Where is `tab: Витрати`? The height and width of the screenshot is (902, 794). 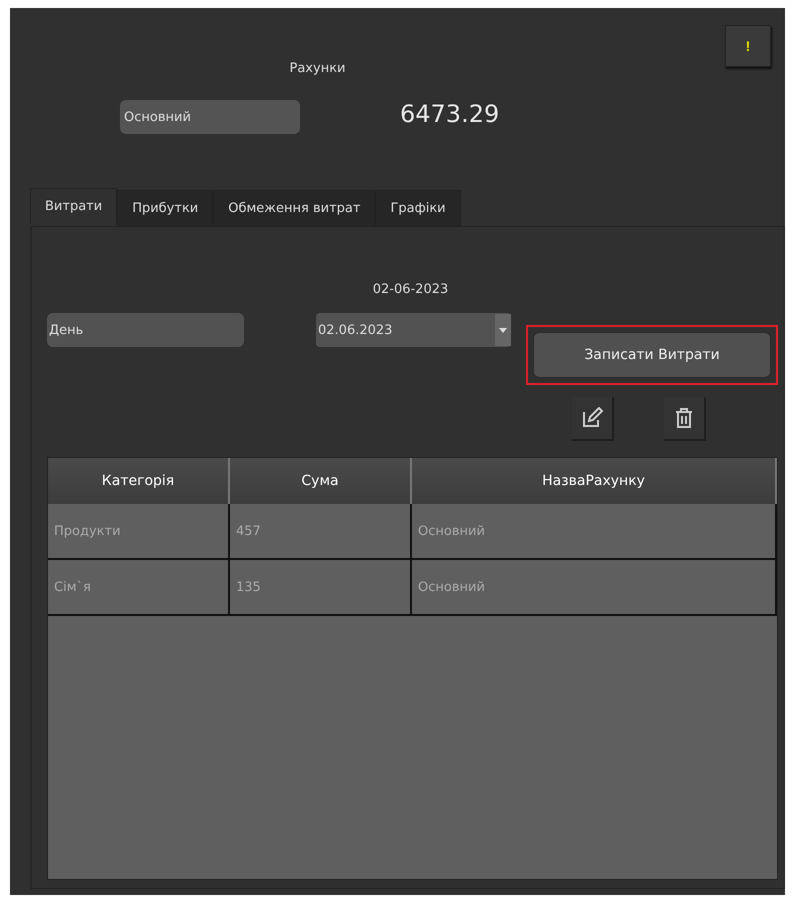
tab: Витрати is located at coordinates (74, 206).